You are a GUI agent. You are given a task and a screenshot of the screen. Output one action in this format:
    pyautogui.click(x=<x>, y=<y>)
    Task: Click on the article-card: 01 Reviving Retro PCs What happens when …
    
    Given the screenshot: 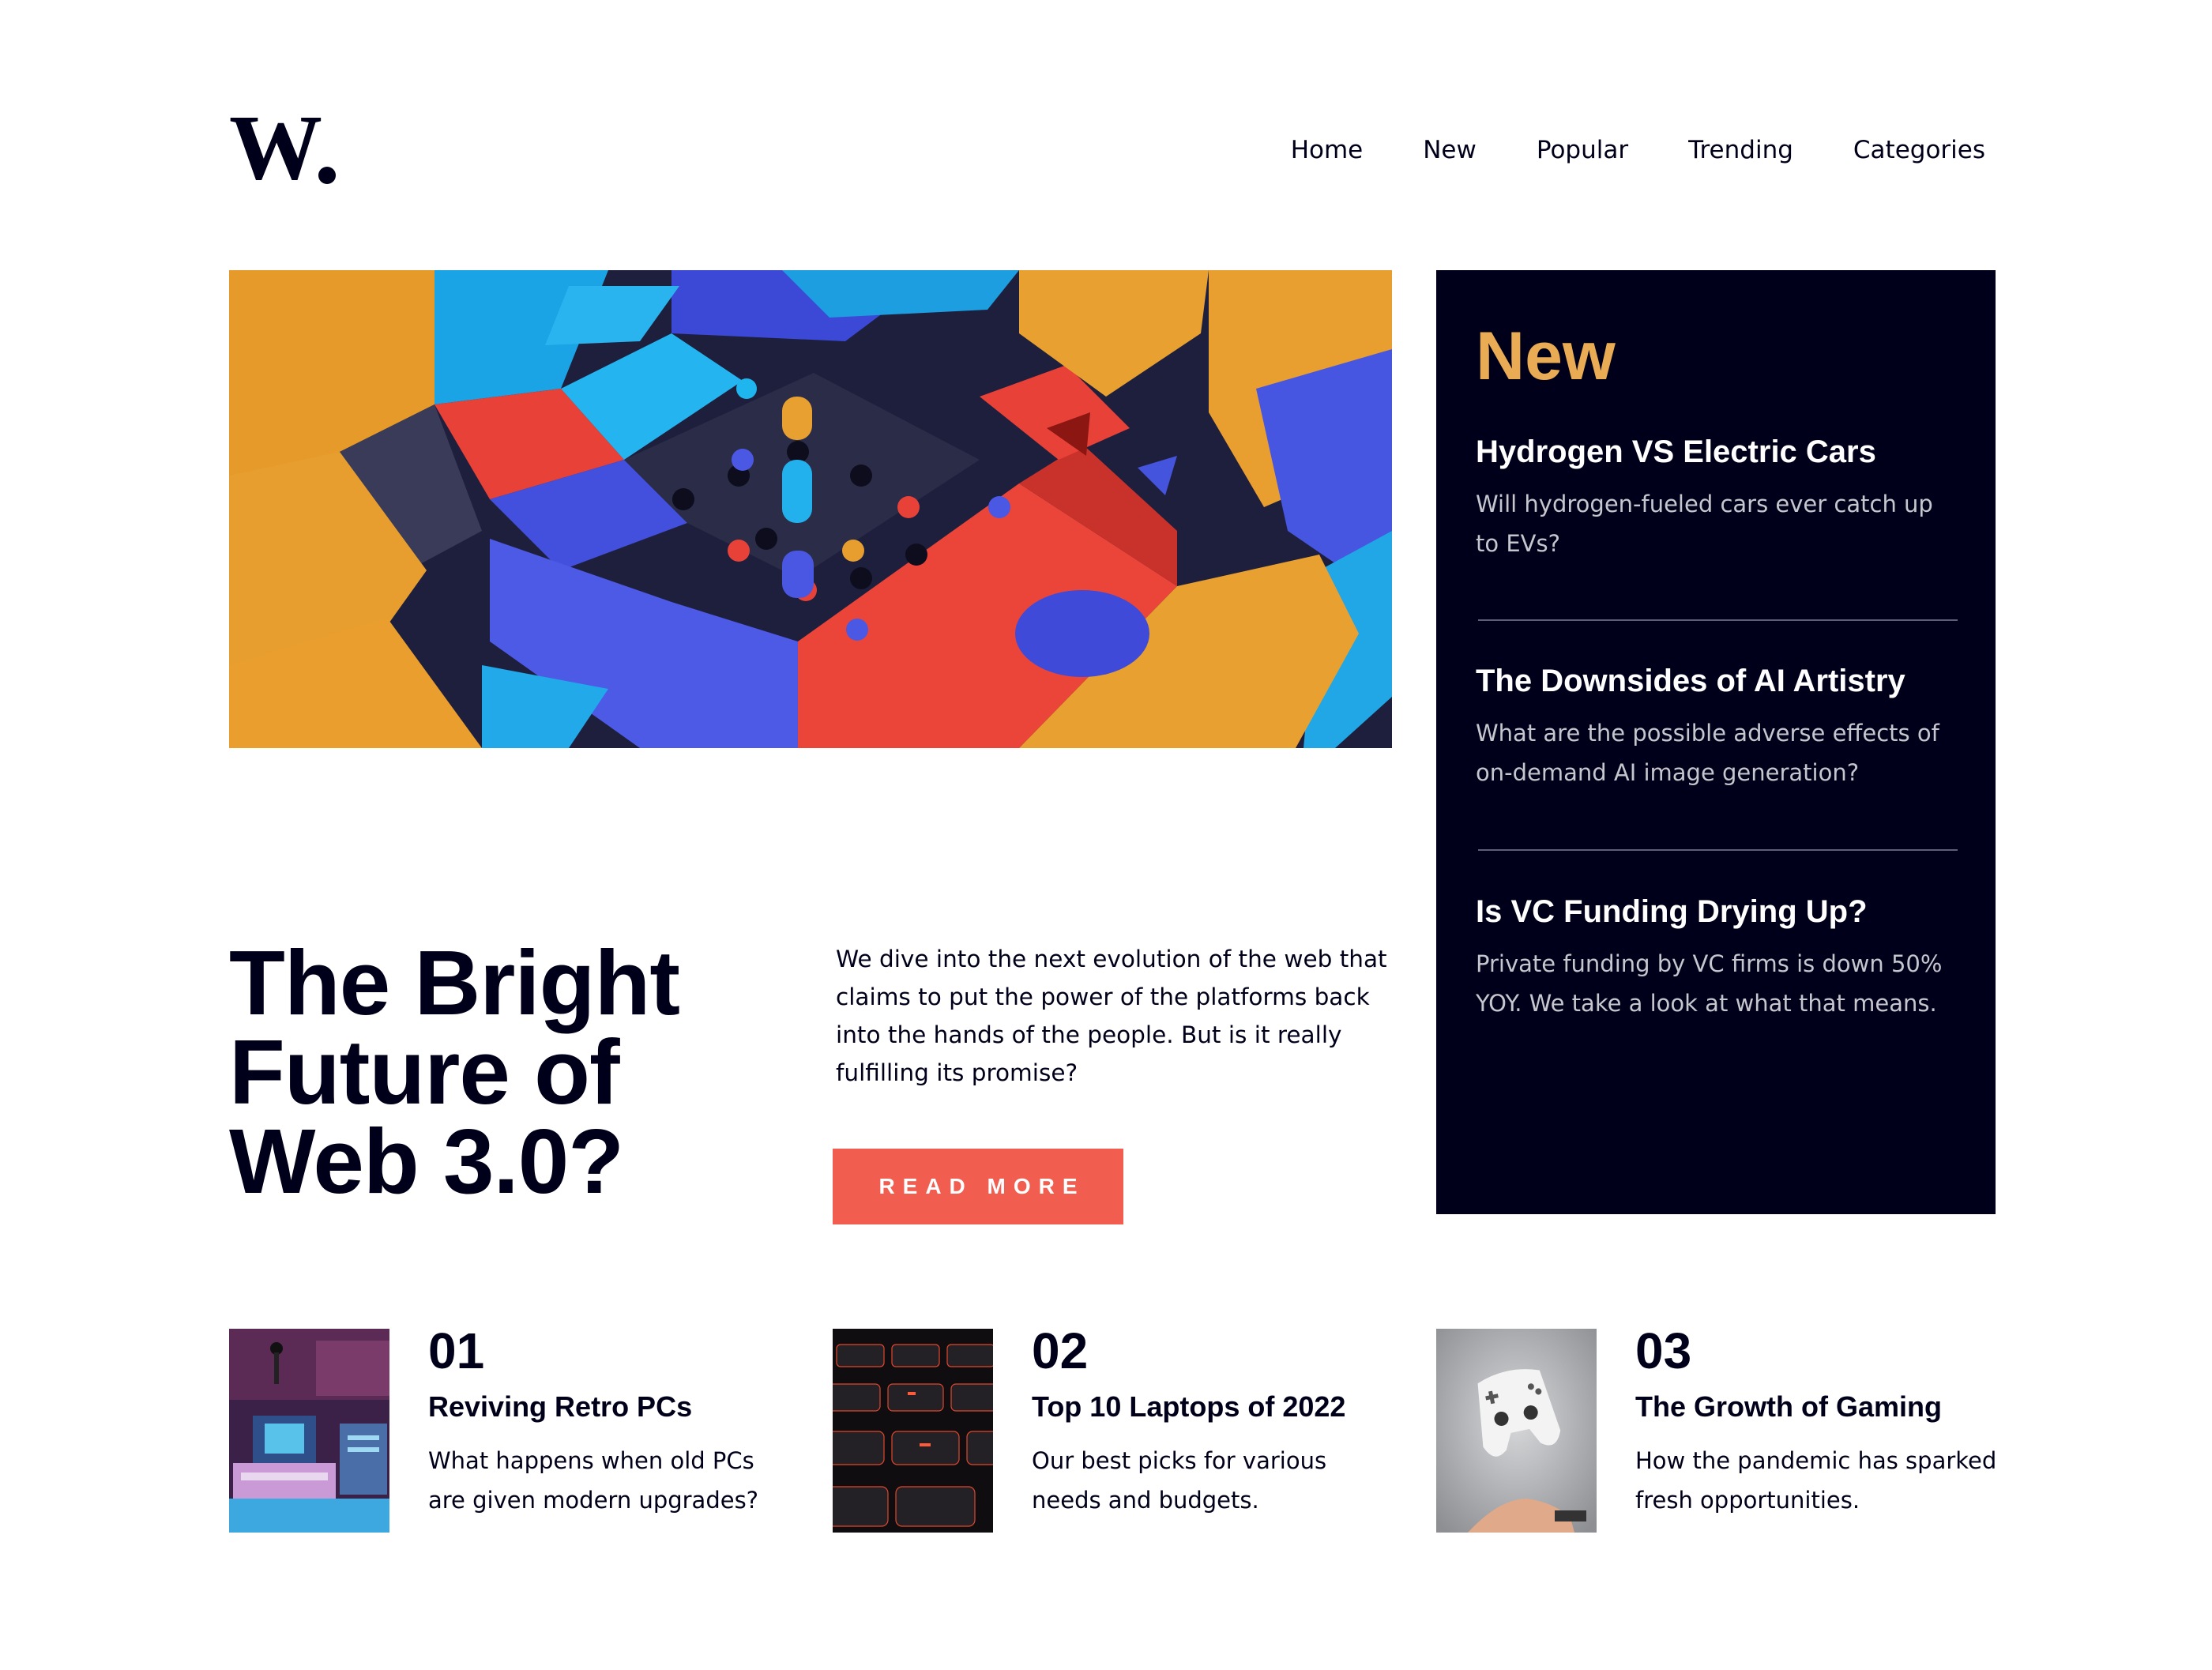 What is the action you would take?
    pyautogui.click(x=533, y=1428)
    